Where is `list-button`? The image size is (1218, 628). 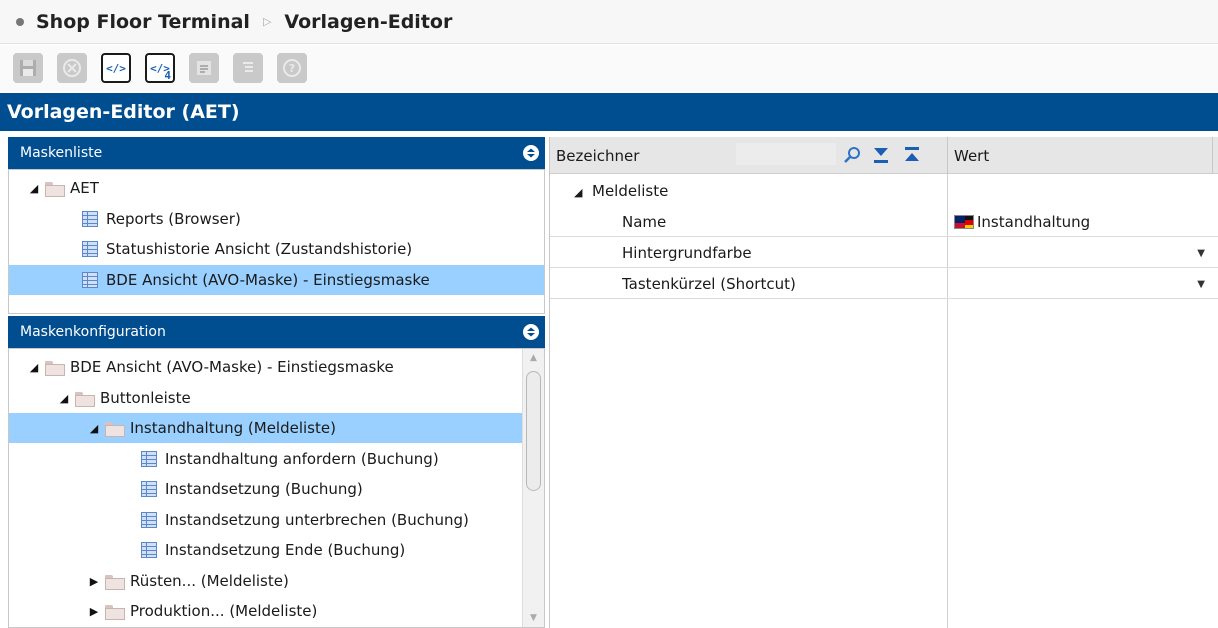
list-button is located at coordinates (248, 68).